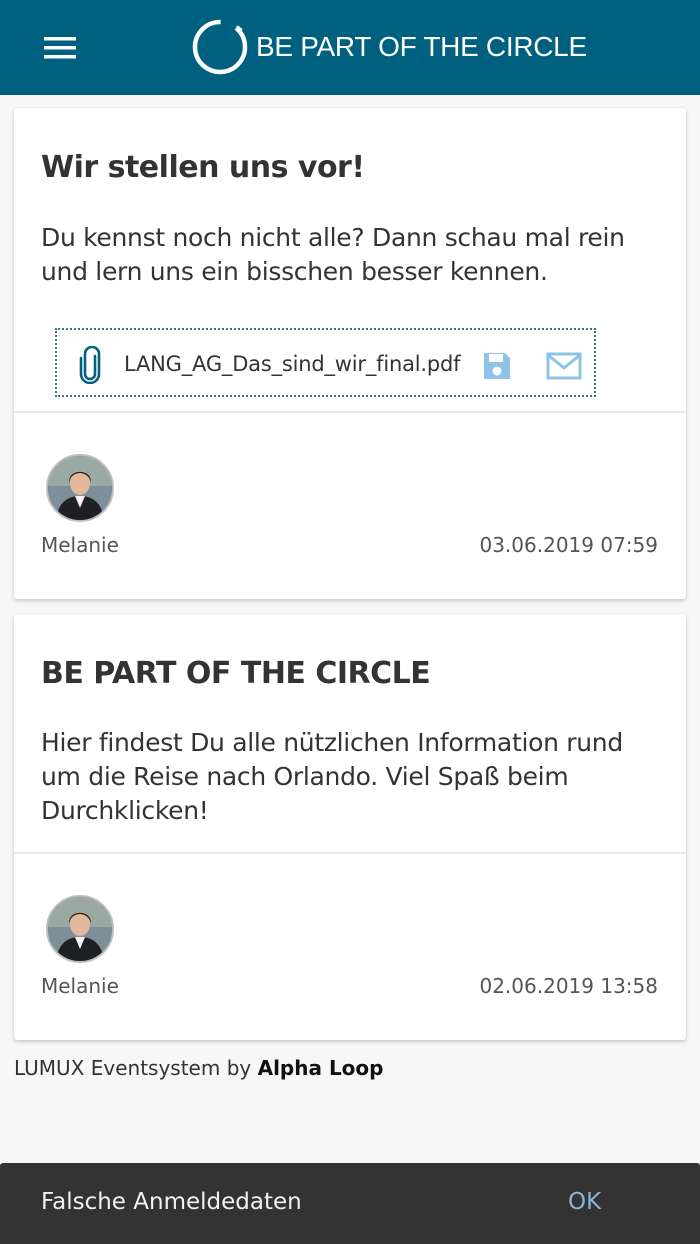 The image size is (700, 1244). Describe the element at coordinates (350, 1203) in the screenshot. I see `snackbar: Falsche Anmeldedaten OK` at that location.